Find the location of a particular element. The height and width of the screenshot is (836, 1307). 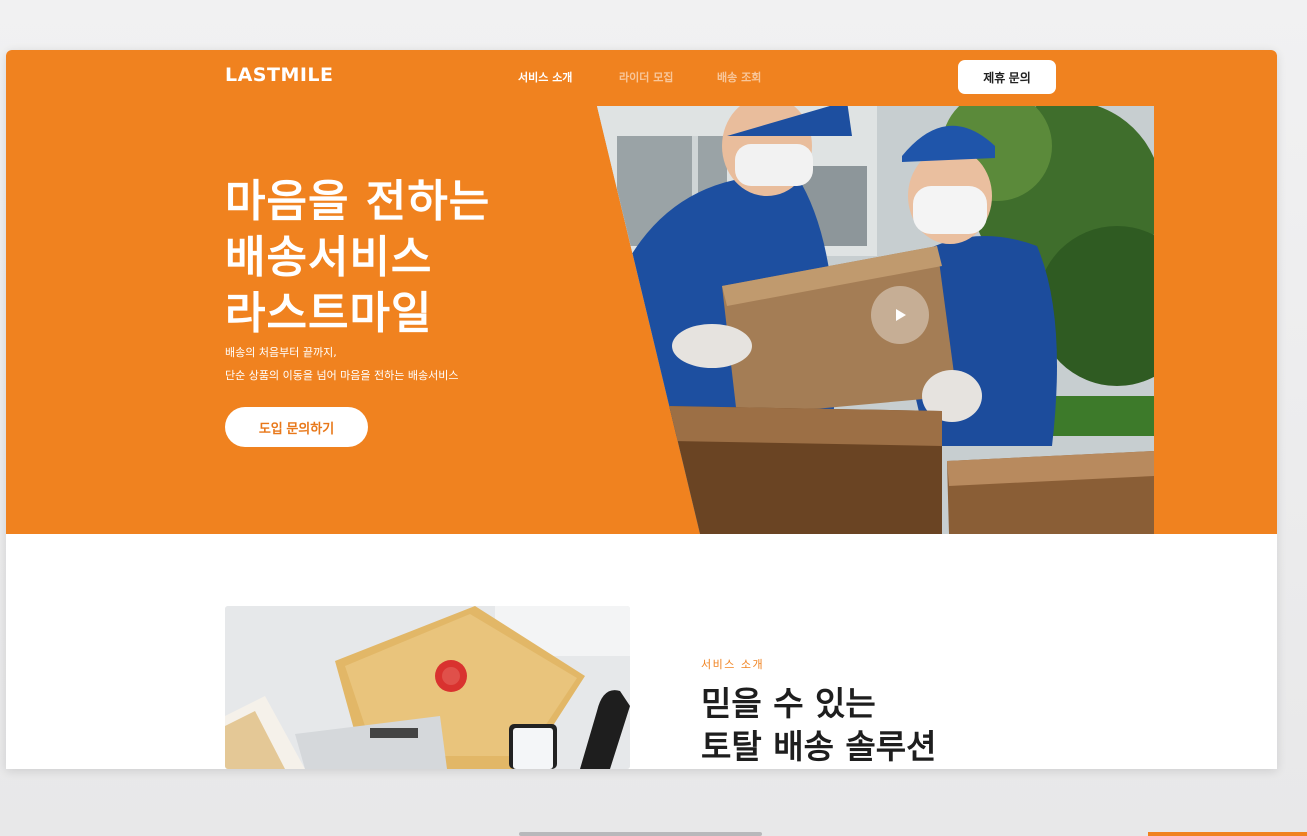

play-icon is located at coordinates (901, 315).